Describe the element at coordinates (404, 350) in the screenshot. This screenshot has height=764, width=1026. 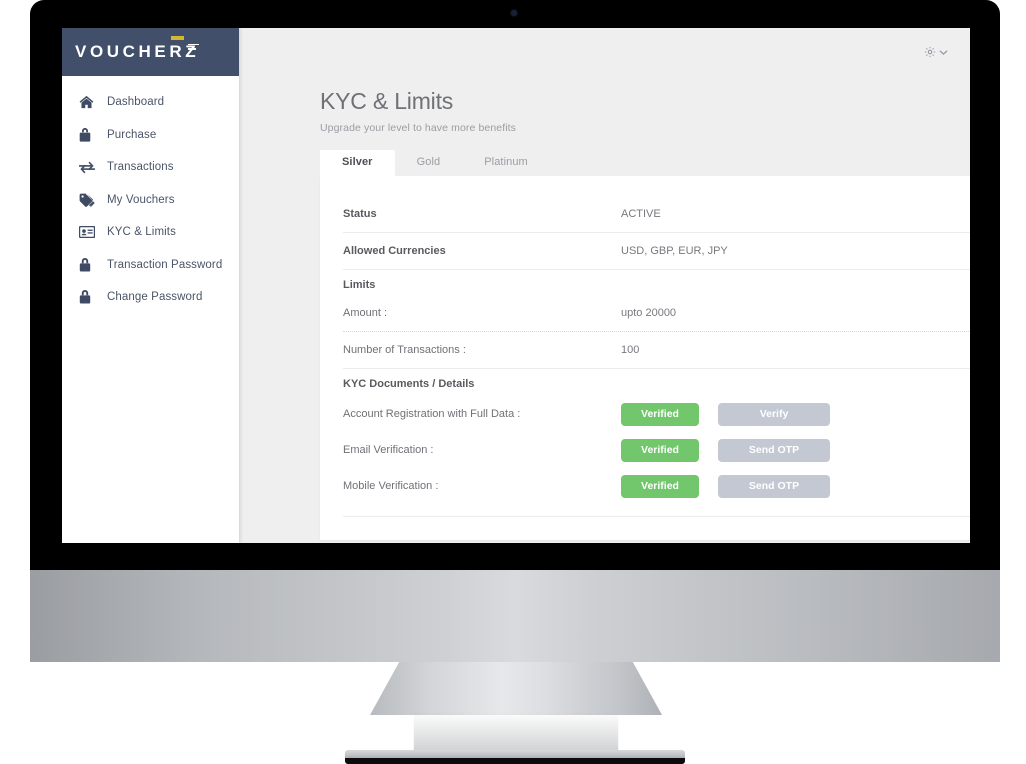
I see `number-of-transactions-label: Number of Transactions :` at that location.